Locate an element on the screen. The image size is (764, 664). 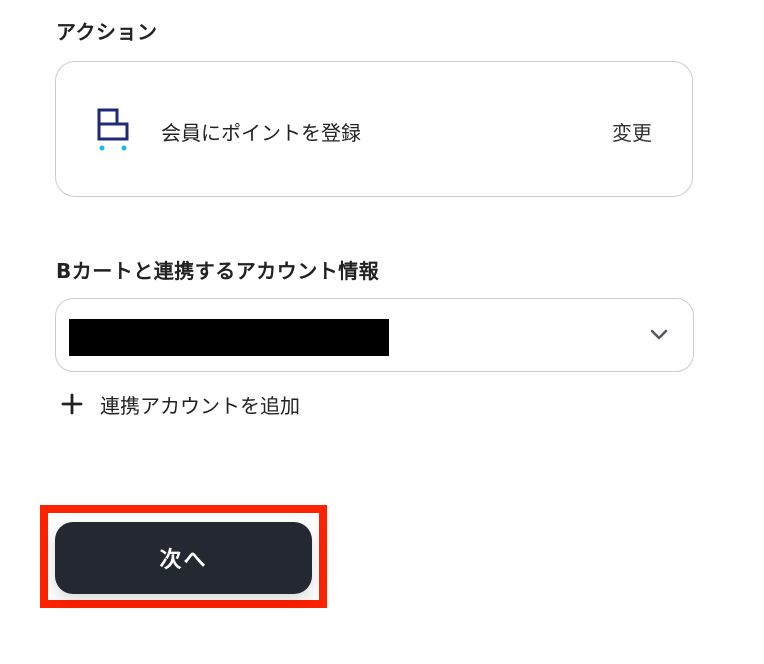
account-section-label: Bカートと連携するアカウント情報 is located at coordinates (218, 271).